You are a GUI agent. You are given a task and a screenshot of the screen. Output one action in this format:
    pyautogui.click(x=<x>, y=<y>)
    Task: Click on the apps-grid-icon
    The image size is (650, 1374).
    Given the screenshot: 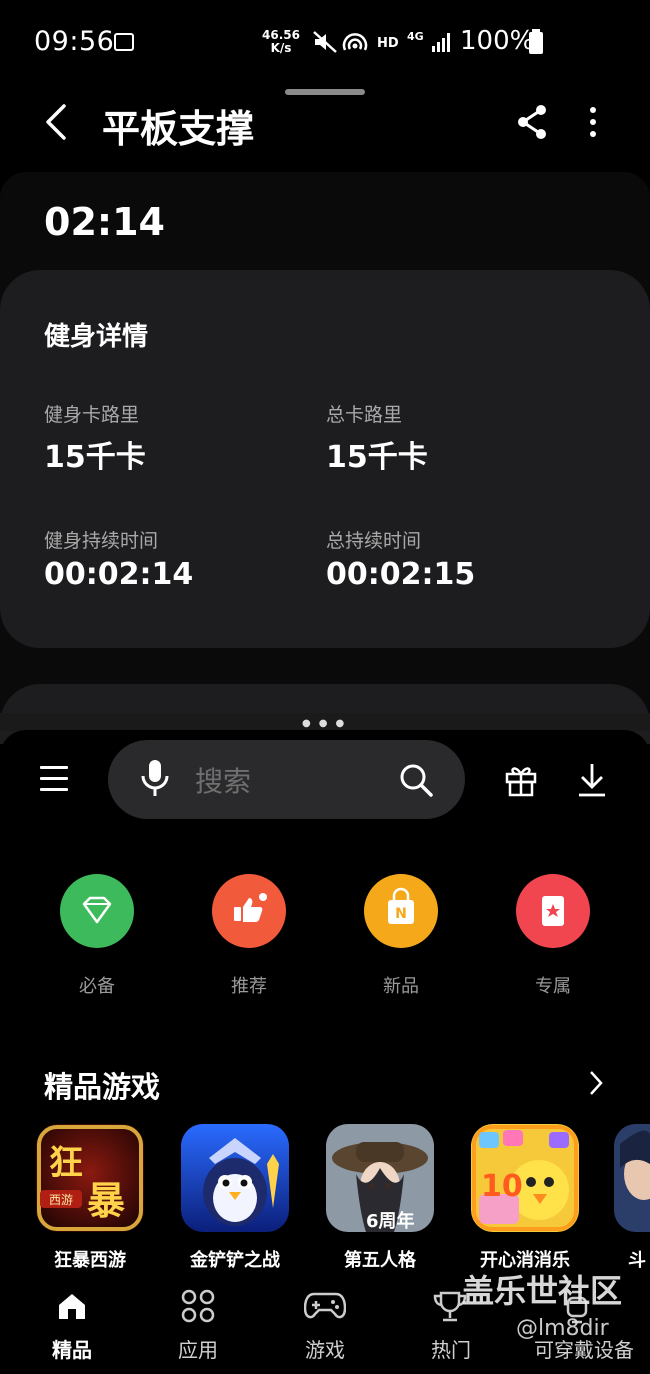 What is the action you would take?
    pyautogui.click(x=198, y=1306)
    